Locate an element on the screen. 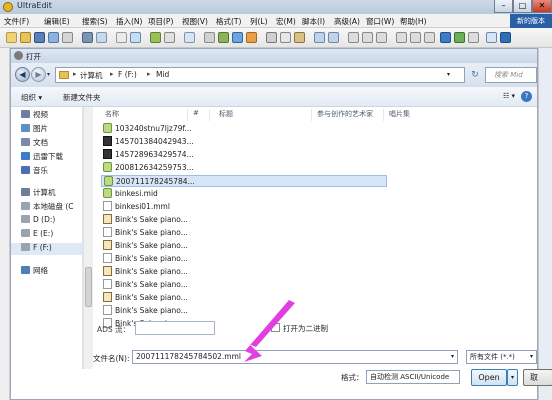 This screenshot has width=552, height=400. nav-item-network: 网络 is located at coordinates (34, 271).